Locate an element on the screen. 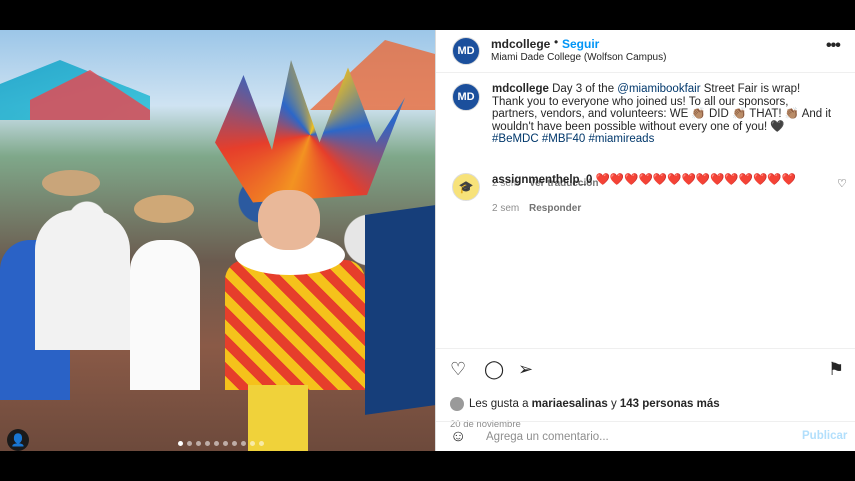 This screenshot has height=481, width=855. more-options-icon: ••• is located at coordinates (833, 46).